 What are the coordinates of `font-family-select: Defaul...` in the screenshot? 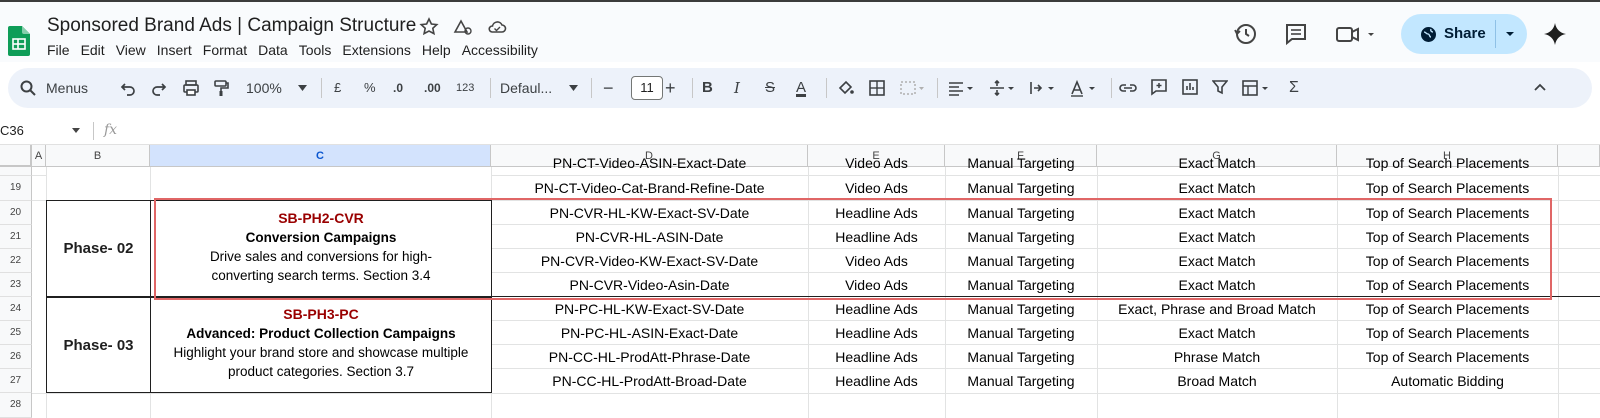 It's located at (526, 88).